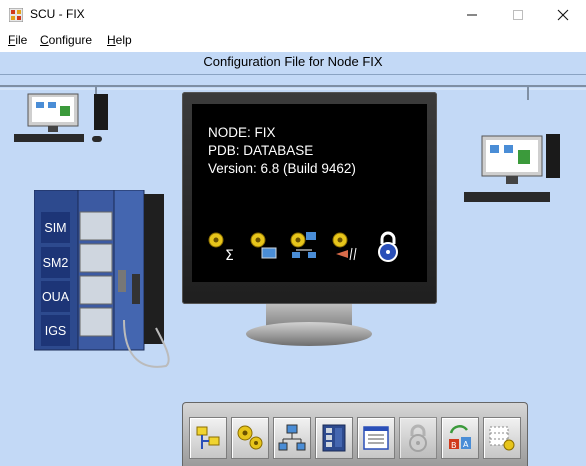  I want to click on menu-help: Help, so click(119, 40).